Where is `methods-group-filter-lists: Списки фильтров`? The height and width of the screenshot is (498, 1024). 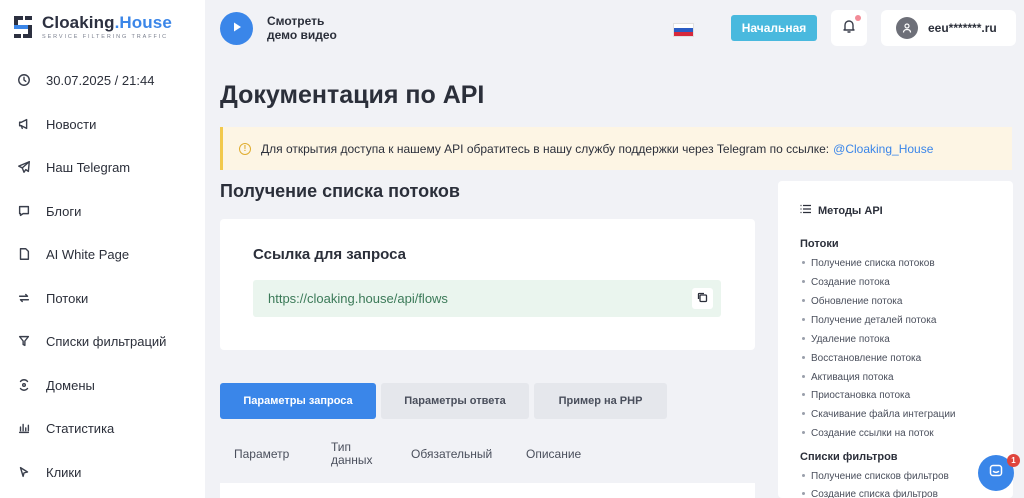
methods-group-filter-lists: Списки фильтров is located at coordinates (849, 457).